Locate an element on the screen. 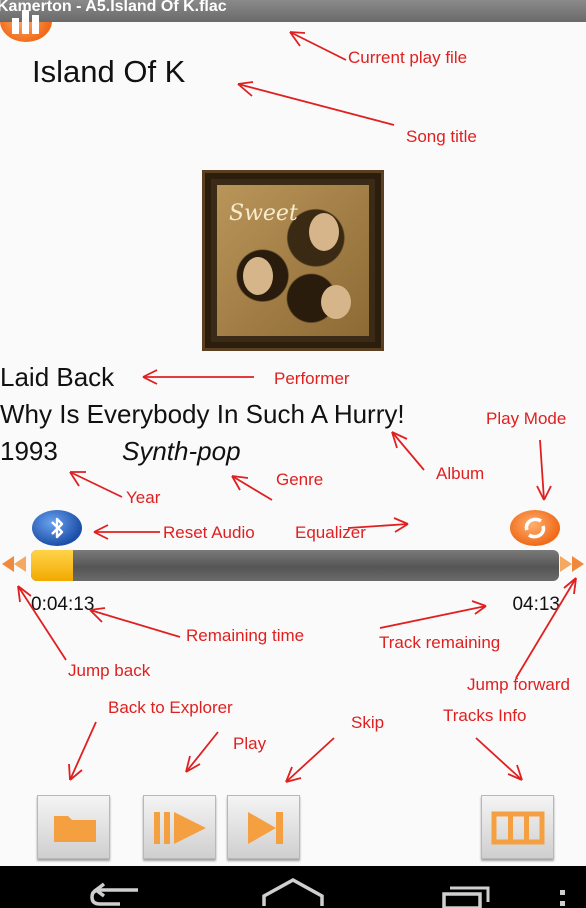  folder-icon is located at coordinates (75, 829).